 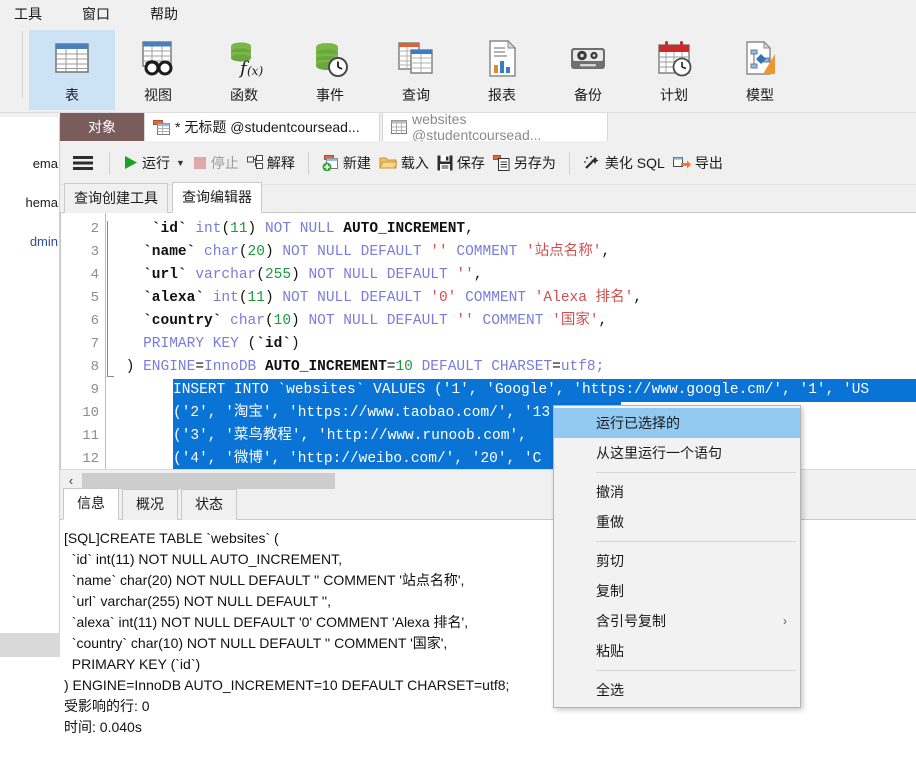 I want to click on beautify-sql-button: 美化 SQL, so click(x=624, y=163).